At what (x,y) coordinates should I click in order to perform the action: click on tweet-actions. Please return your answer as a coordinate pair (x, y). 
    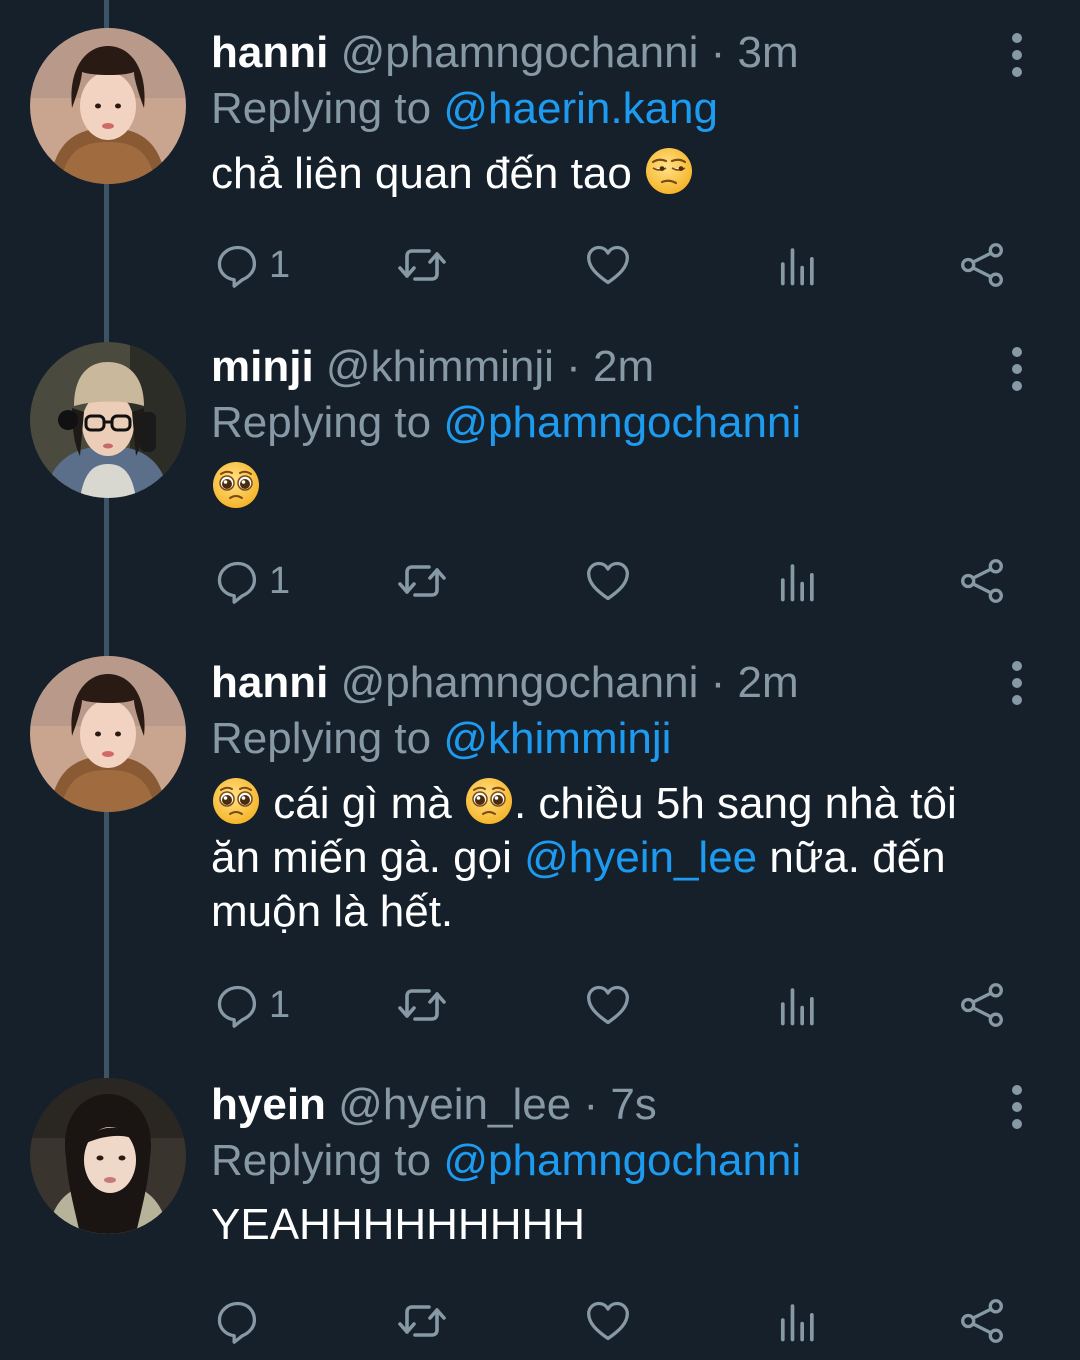
    Looking at the image, I should click on (611, 1321).